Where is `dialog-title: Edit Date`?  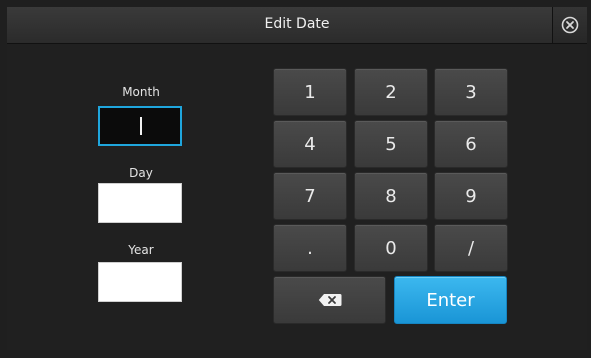
dialog-title: Edit Date is located at coordinates (297, 24).